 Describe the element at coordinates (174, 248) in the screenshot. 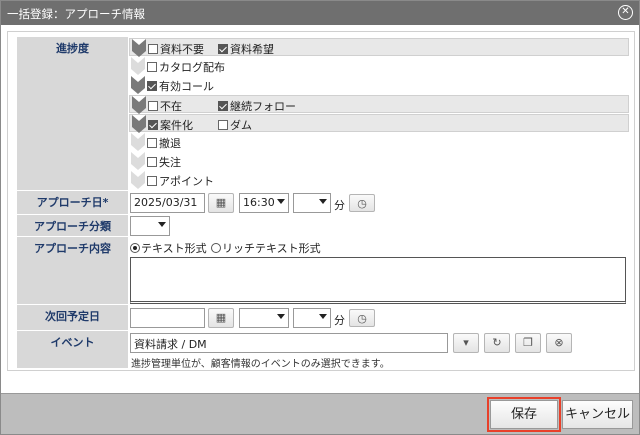

I see `format-text-label: テキスト形式` at that location.